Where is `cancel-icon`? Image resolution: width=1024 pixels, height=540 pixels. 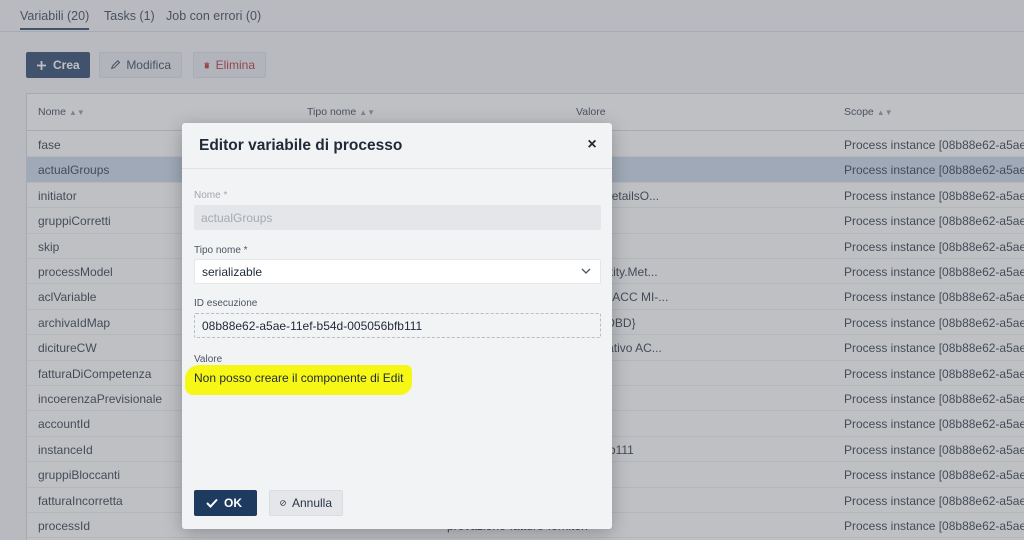
cancel-icon is located at coordinates (283, 503).